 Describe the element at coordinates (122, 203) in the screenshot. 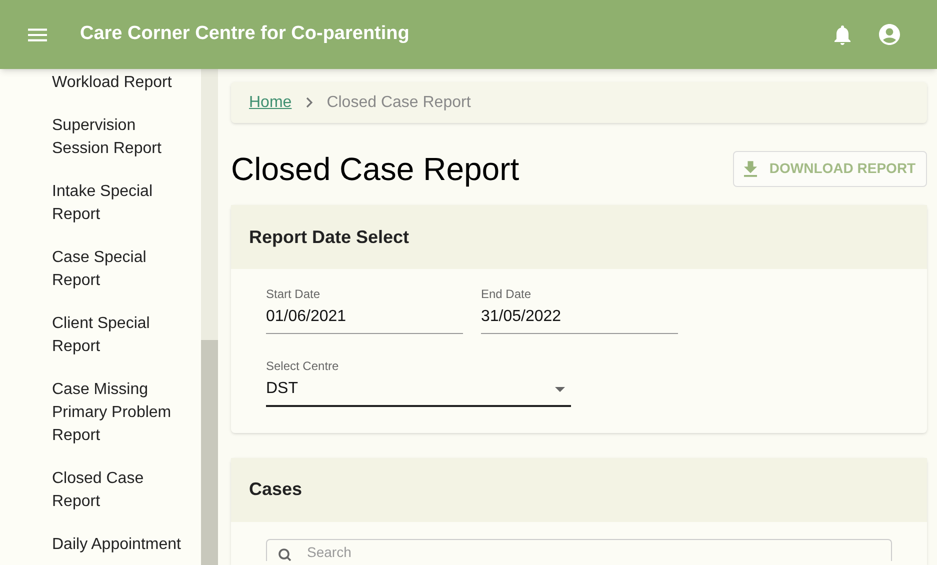

I see `sidebar-item: Intake Special Report` at that location.